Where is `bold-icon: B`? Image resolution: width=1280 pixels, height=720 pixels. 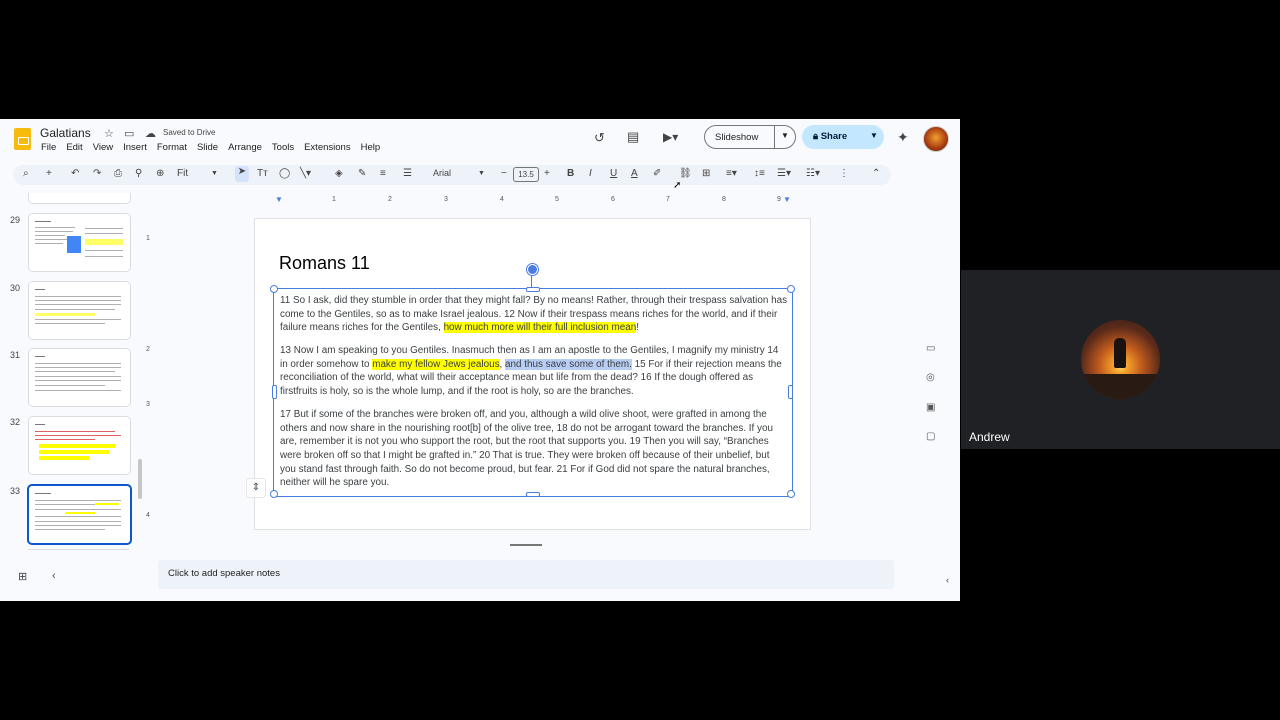
bold-icon: B is located at coordinates (570, 173).